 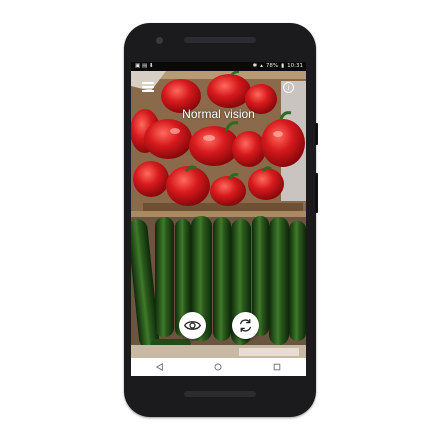 What do you see at coordinates (220, 394) in the screenshot?
I see `bottom-speaker` at bounding box center [220, 394].